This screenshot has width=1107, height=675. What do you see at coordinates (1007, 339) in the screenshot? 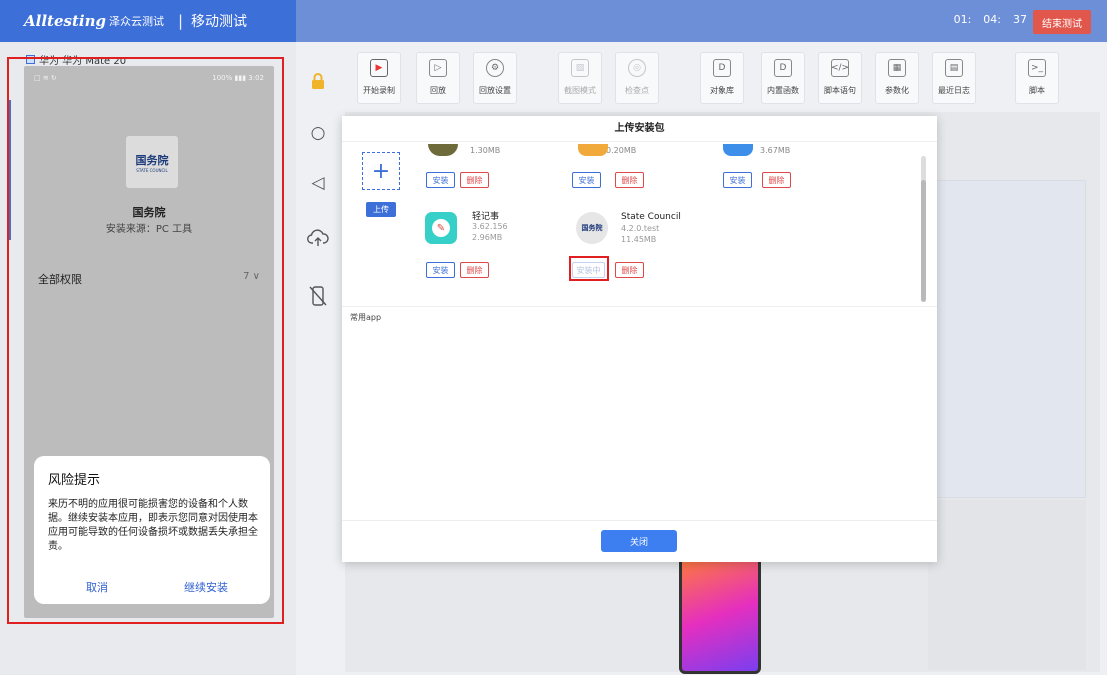
I see `side-card` at bounding box center [1007, 339].